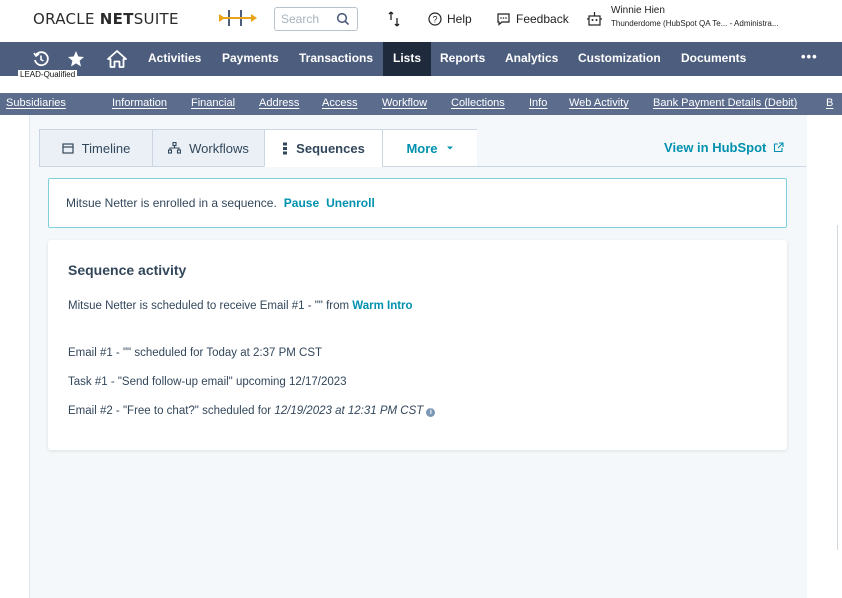 This screenshot has height=598, width=842. Describe the element at coordinates (404, 103) in the screenshot. I see `subtab-workflow: Workflow` at that location.